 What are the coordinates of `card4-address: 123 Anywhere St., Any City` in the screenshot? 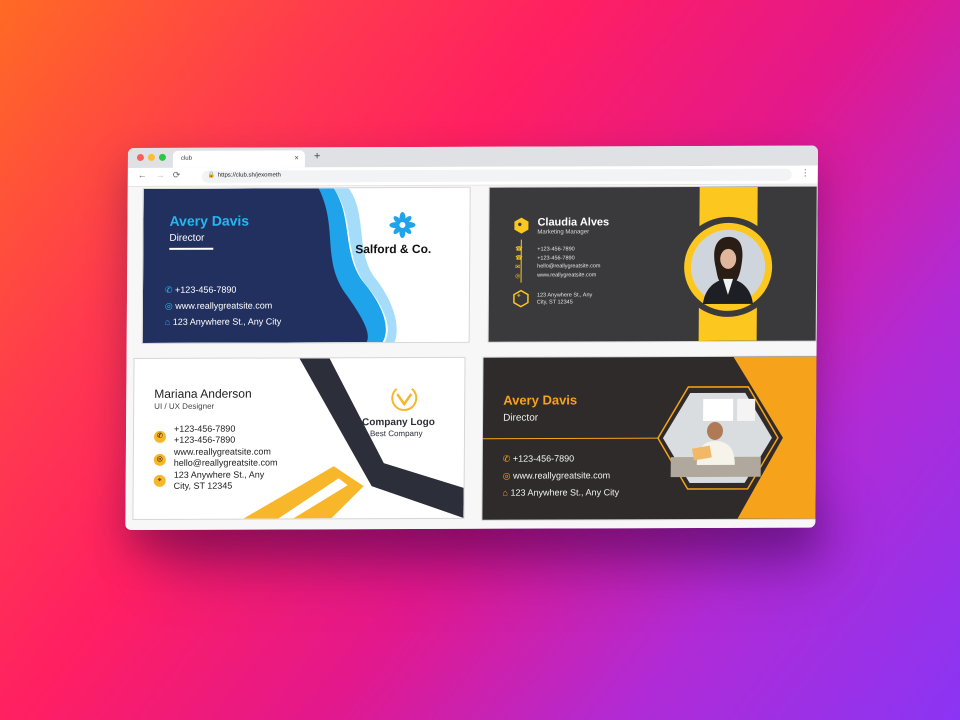 It's located at (565, 492).